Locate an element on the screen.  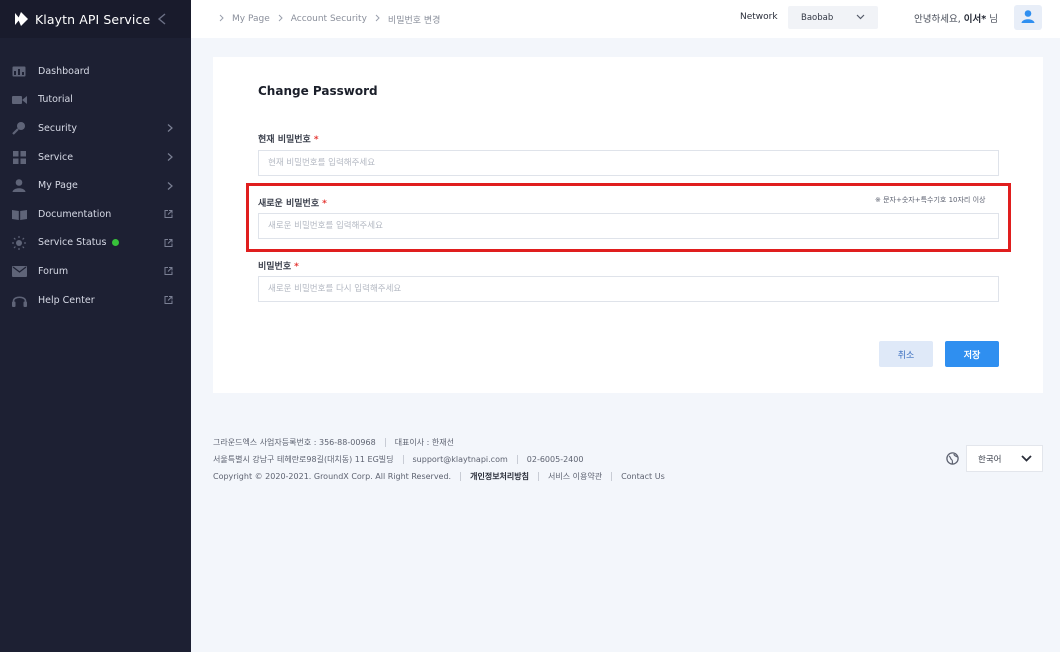
new-password-label: 새로운 비밀번호 * is located at coordinates (292, 202).